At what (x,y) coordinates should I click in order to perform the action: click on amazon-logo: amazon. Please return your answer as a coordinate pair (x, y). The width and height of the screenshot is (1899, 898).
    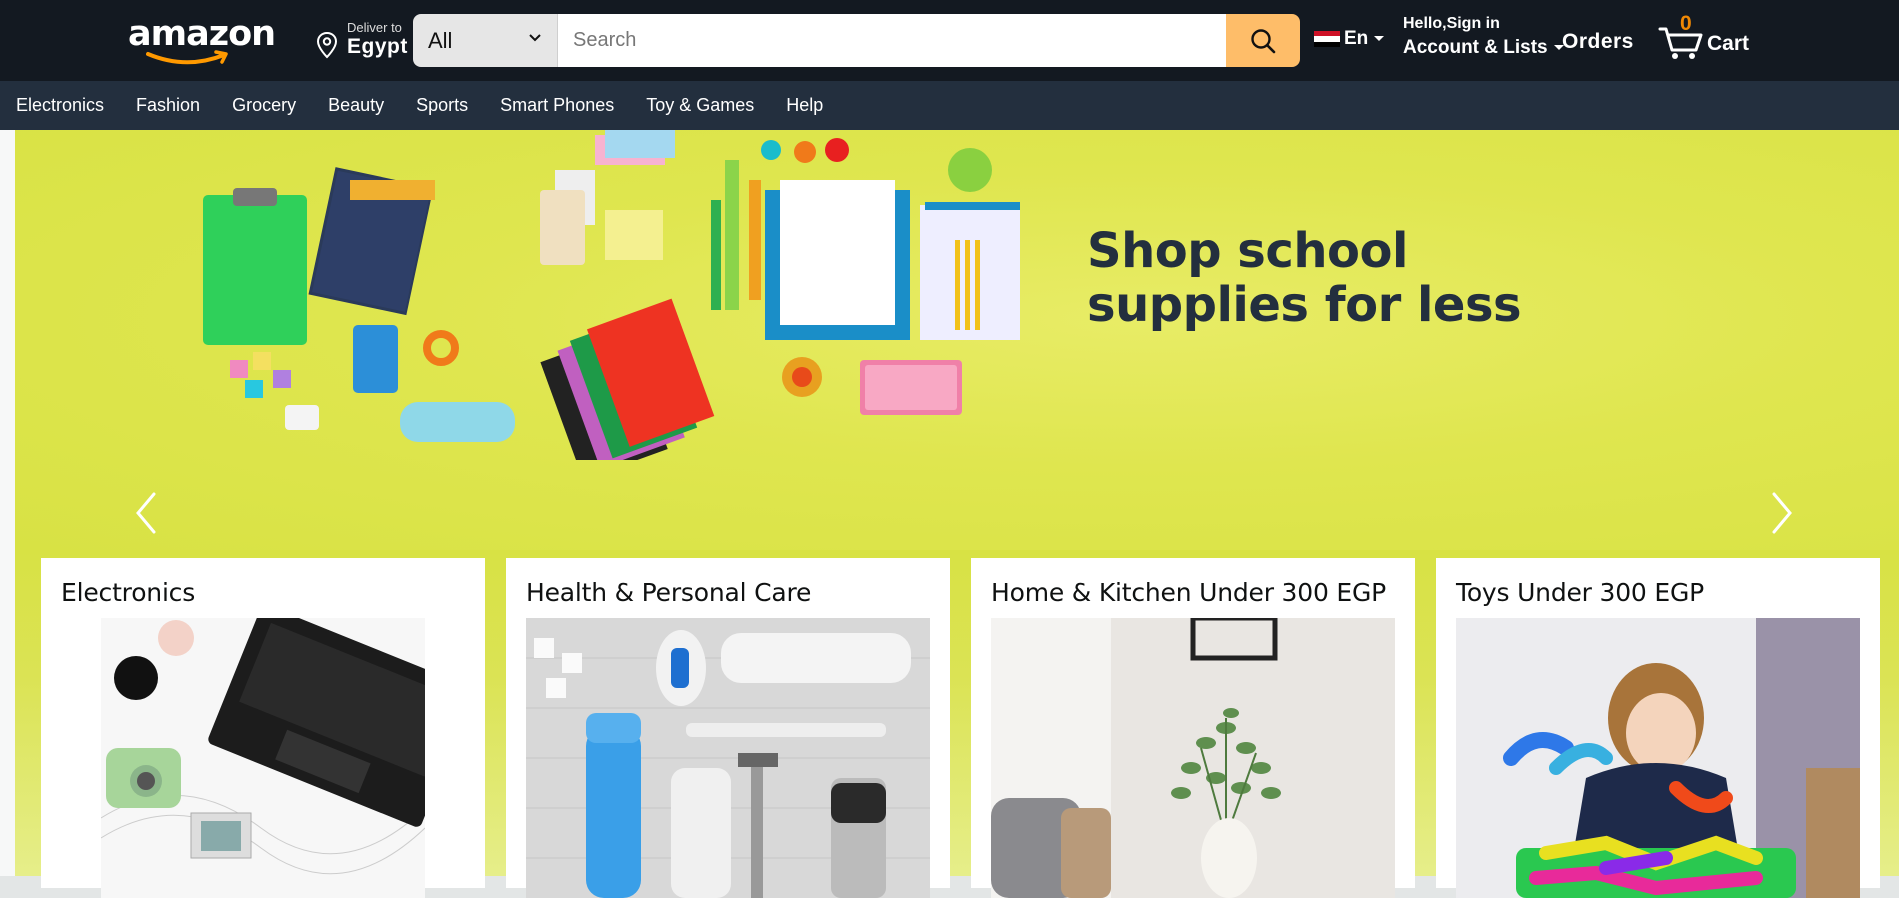
    Looking at the image, I should click on (202, 39).